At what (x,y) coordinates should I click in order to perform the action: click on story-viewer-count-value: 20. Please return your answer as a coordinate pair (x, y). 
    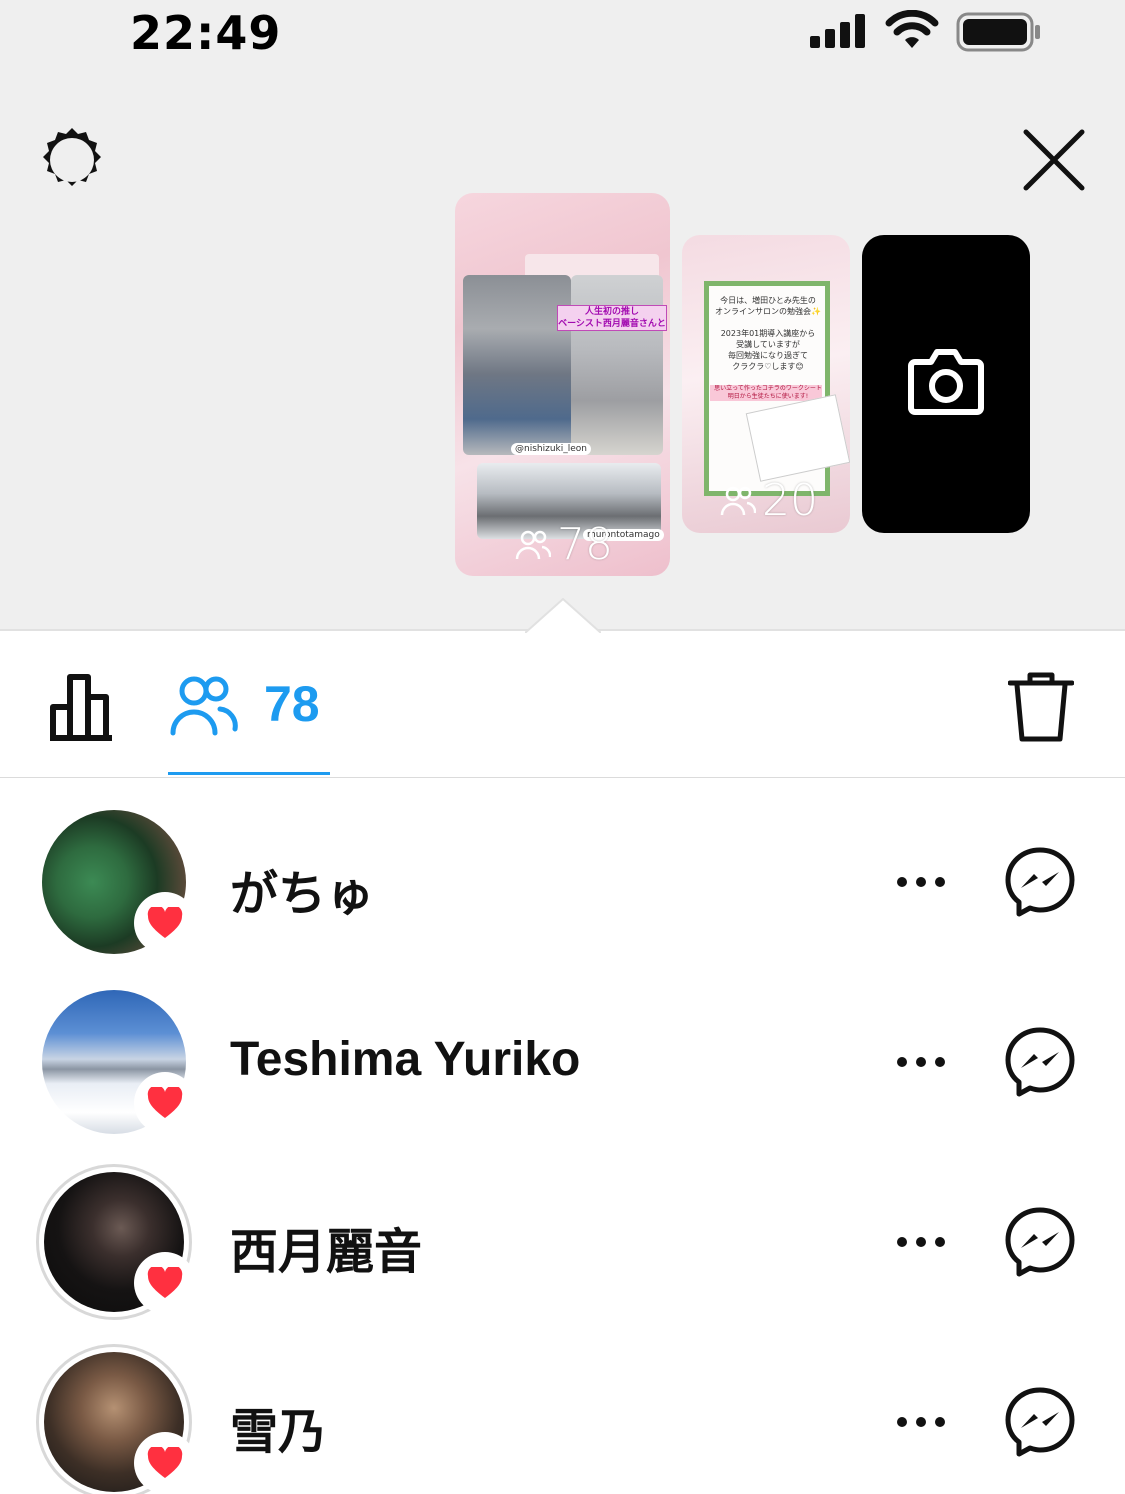
    Looking at the image, I should click on (790, 500).